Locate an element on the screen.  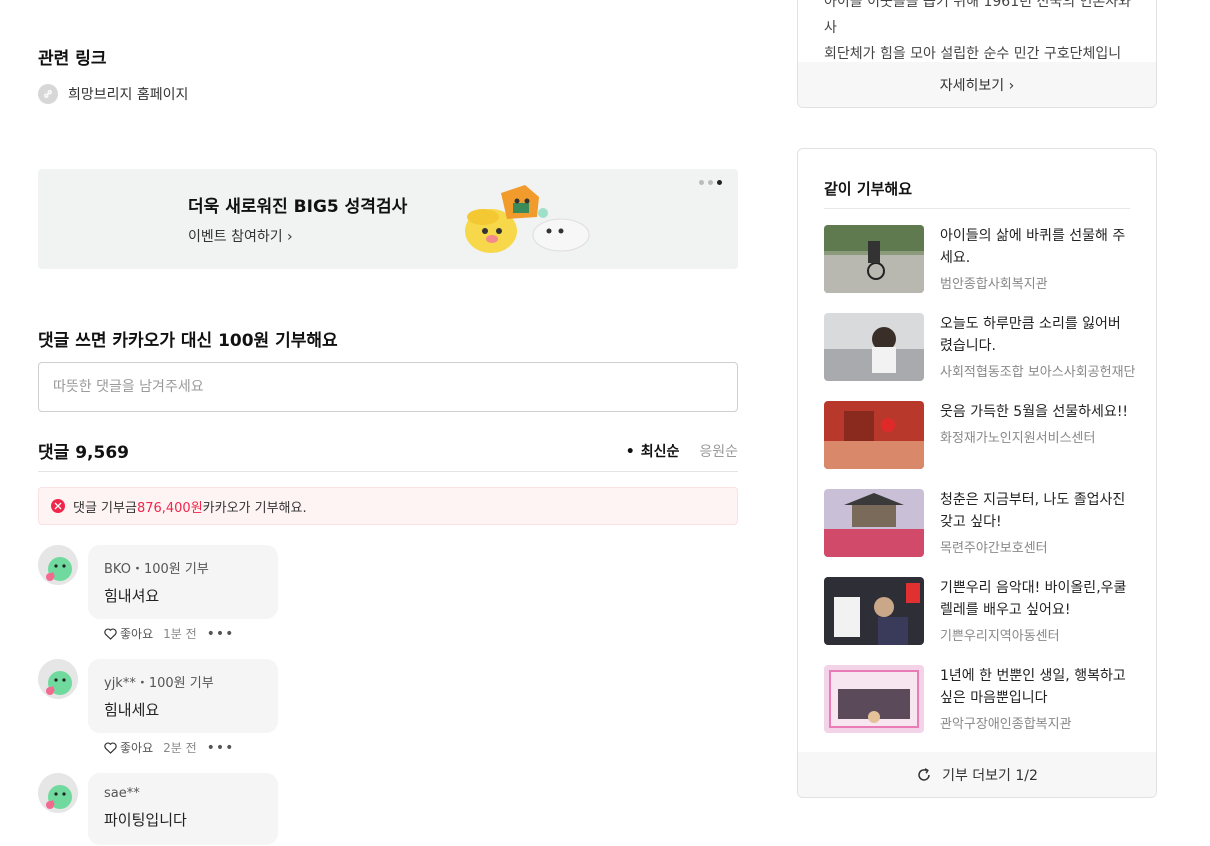
comment-body: 힘내셔요 is located at coordinates (132, 596).